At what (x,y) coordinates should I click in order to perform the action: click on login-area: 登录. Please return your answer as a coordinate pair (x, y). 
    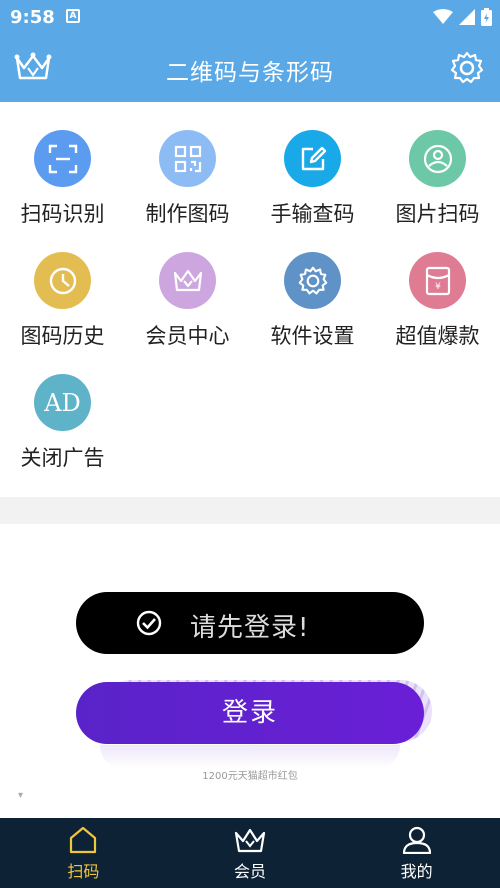
    Looking at the image, I should click on (254, 712).